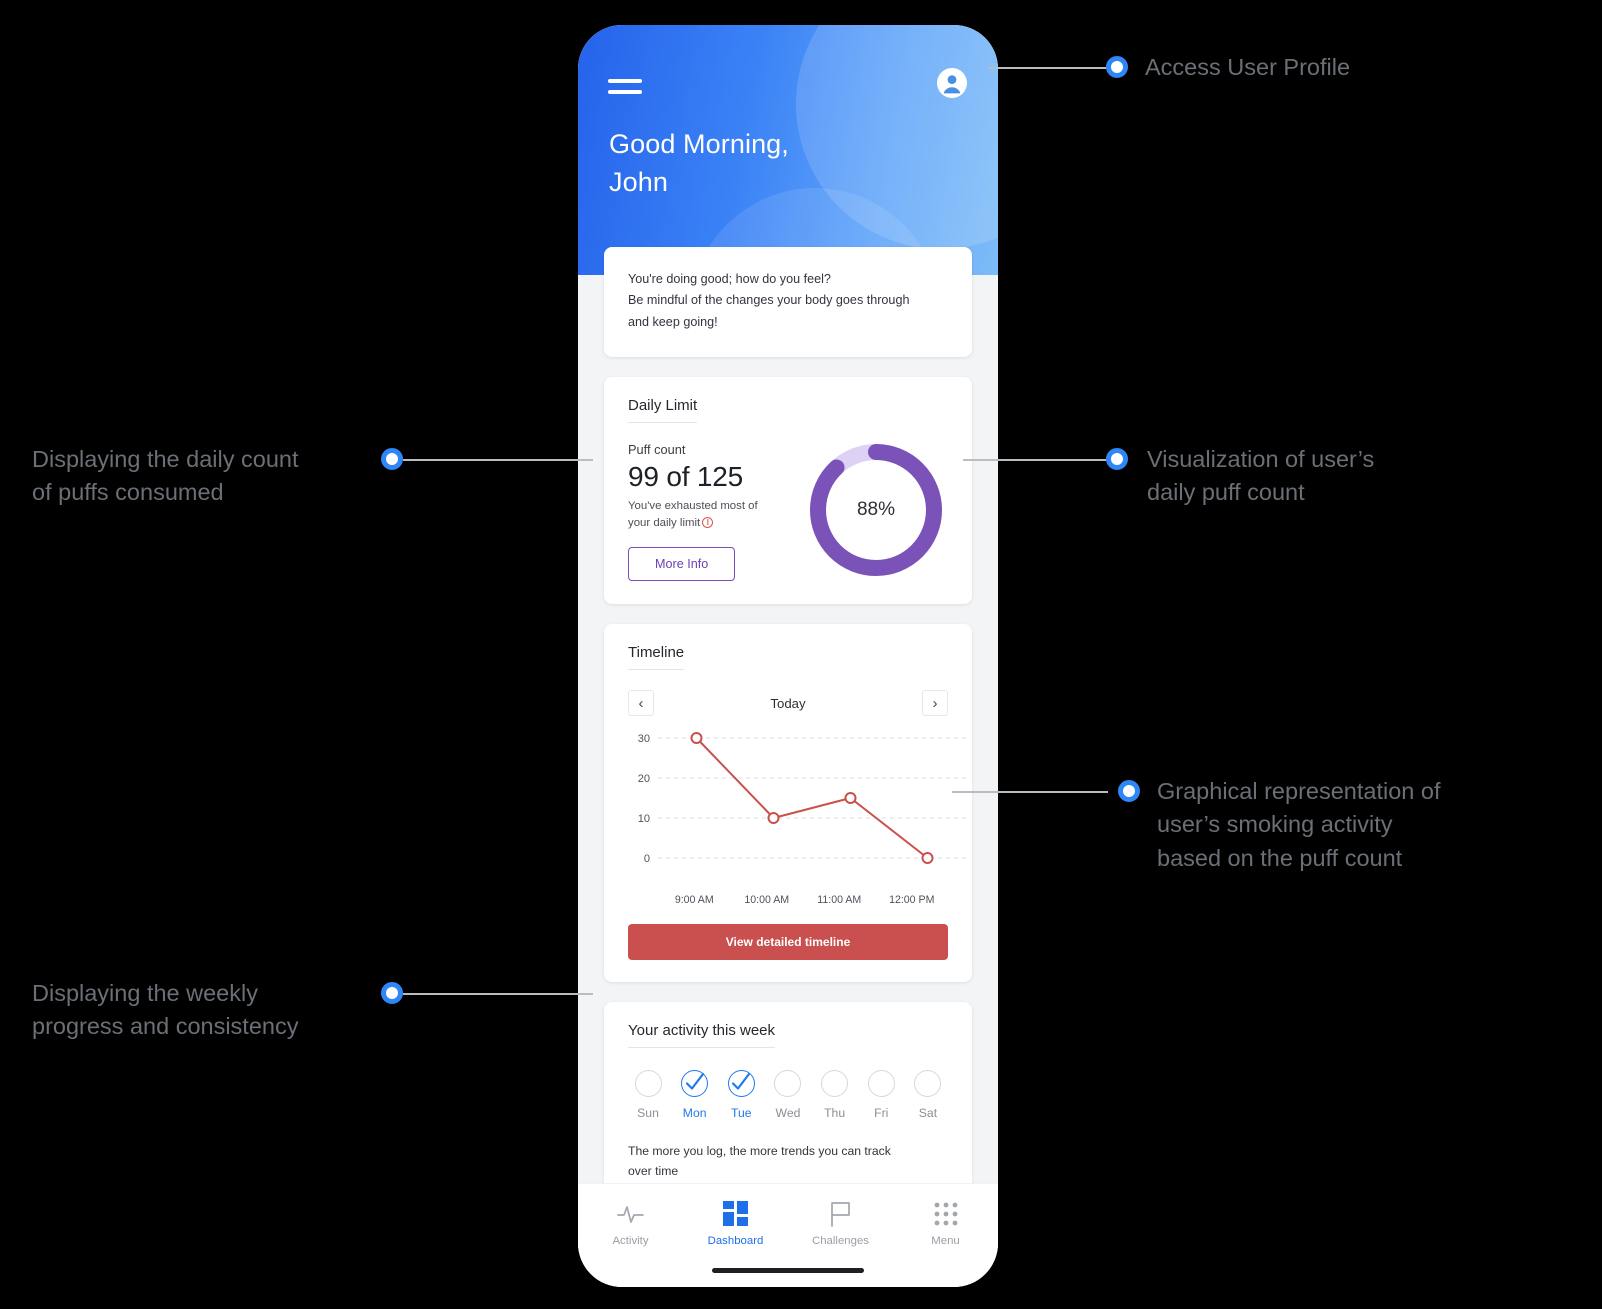 The width and height of the screenshot is (1602, 1309). Describe the element at coordinates (630, 1214) in the screenshot. I see `pulse-icon` at that location.